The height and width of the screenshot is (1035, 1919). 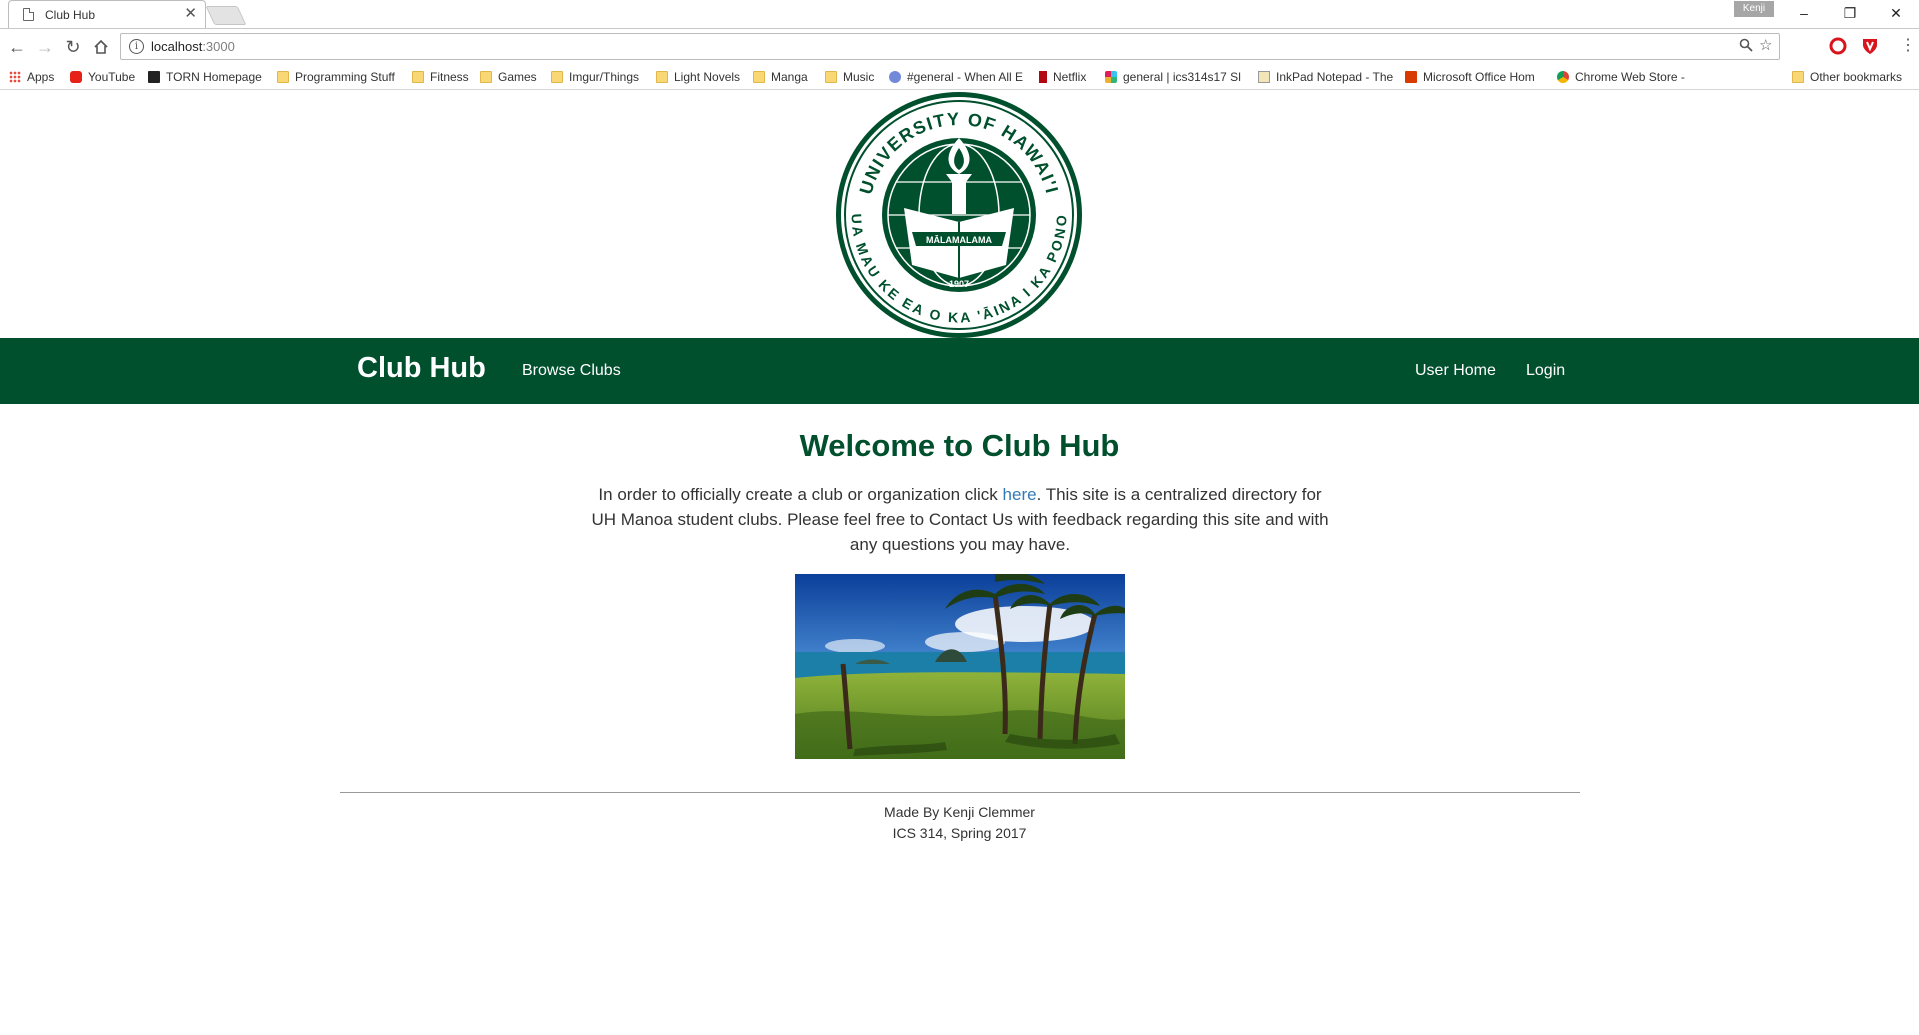 I want to click on login-link: Login, so click(x=1545, y=371).